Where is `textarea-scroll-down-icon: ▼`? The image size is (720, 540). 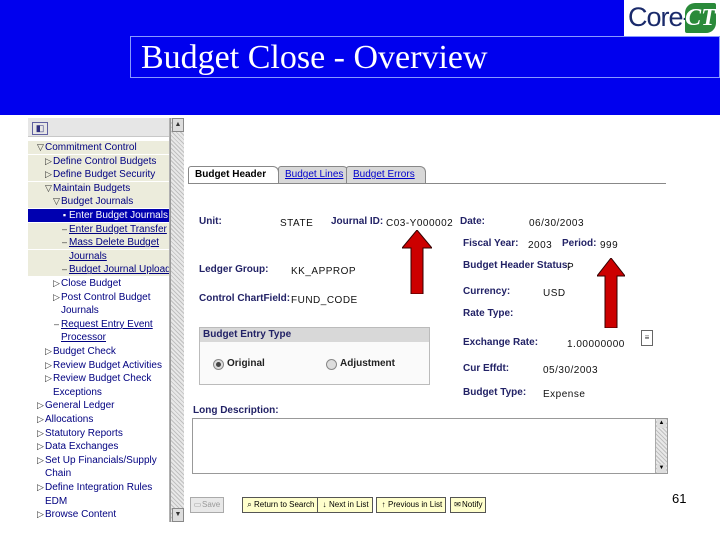
textarea-scroll-down-icon: ▼ is located at coordinates (661, 468).